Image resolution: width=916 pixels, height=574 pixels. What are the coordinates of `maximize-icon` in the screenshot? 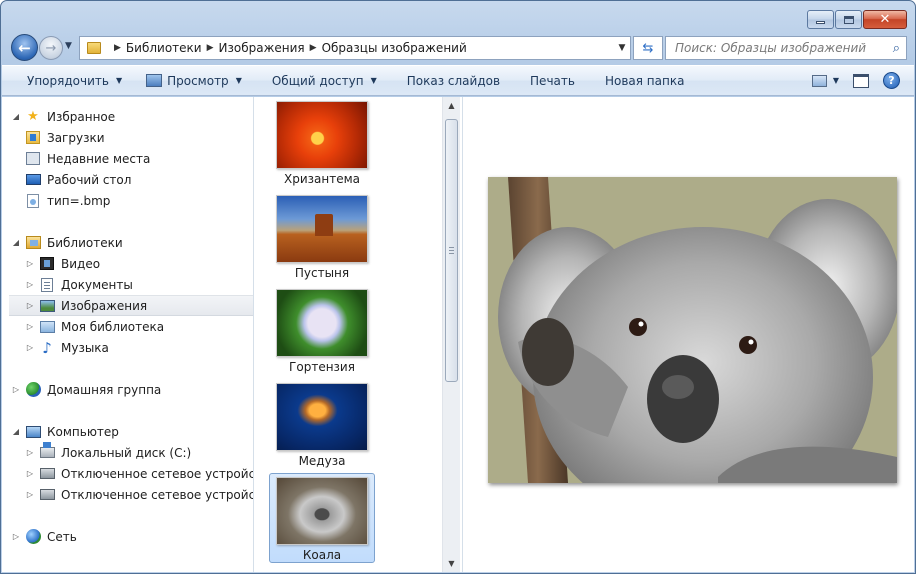 It's located at (848, 19).